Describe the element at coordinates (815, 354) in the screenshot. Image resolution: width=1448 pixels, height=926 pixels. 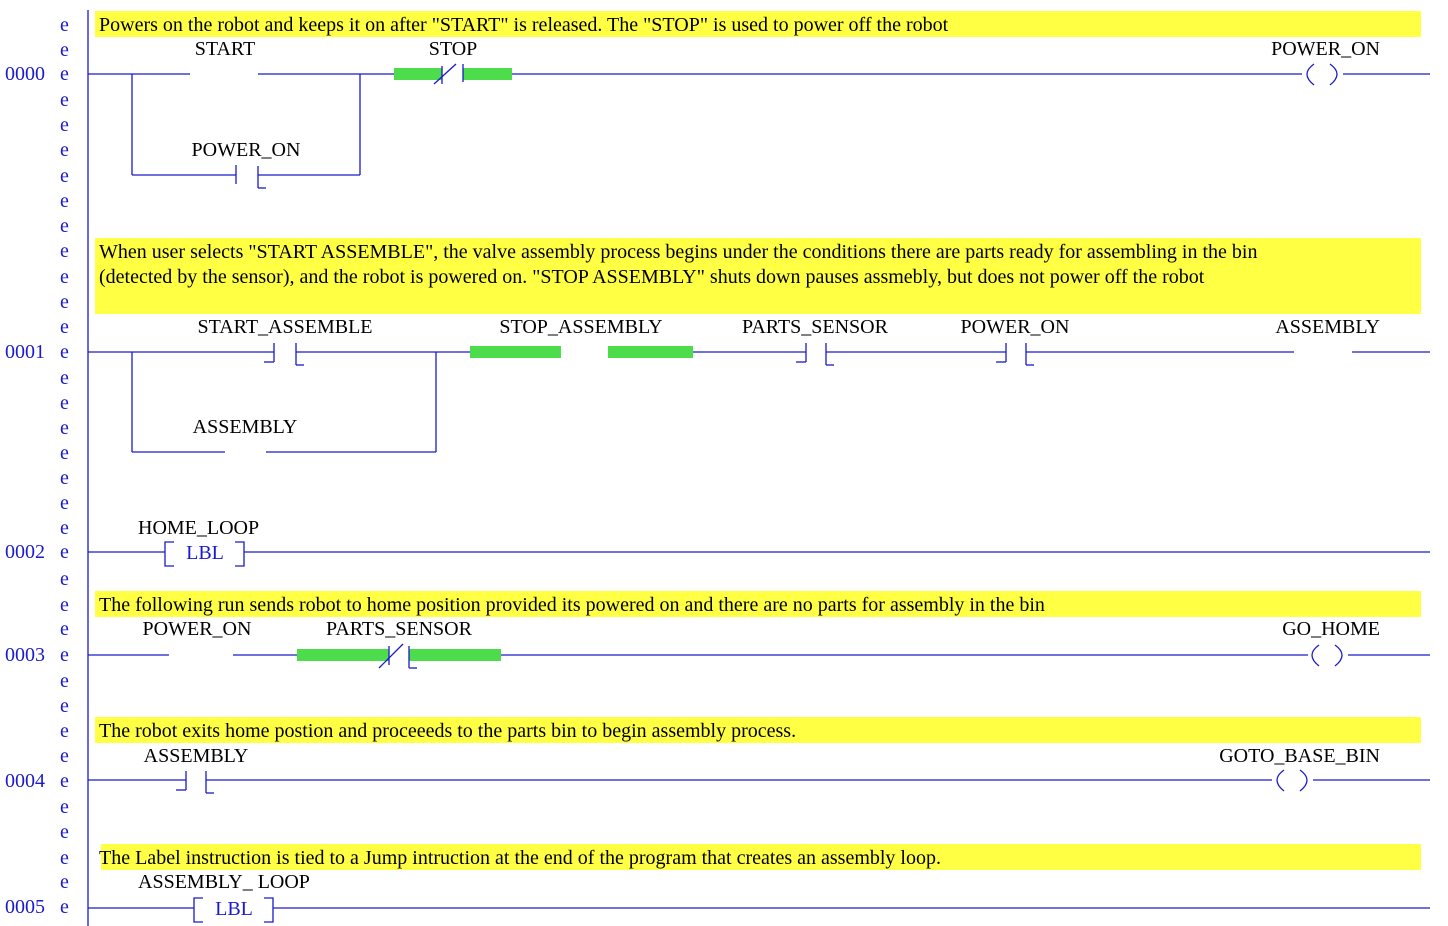
I see `contact-parts-sensor` at that location.